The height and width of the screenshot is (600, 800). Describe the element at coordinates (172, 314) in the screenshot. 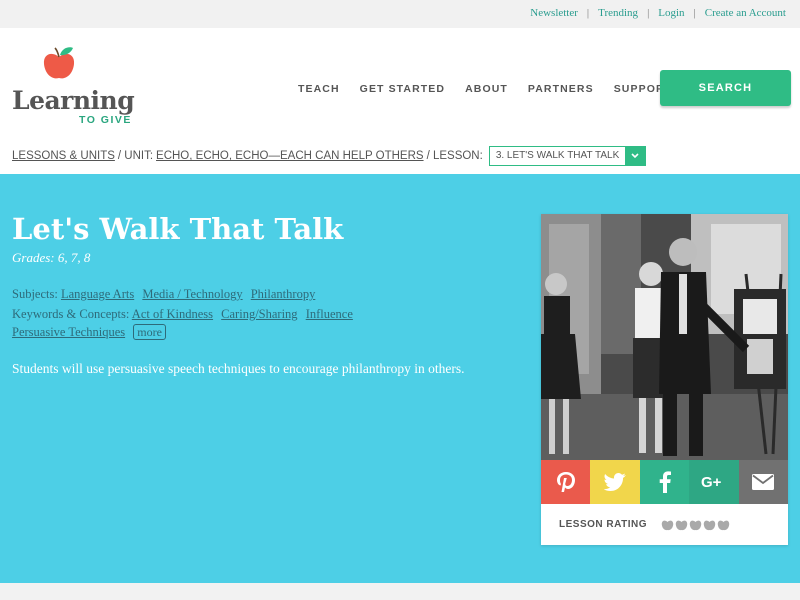

I see `keyword-link: Act of Kindness` at that location.